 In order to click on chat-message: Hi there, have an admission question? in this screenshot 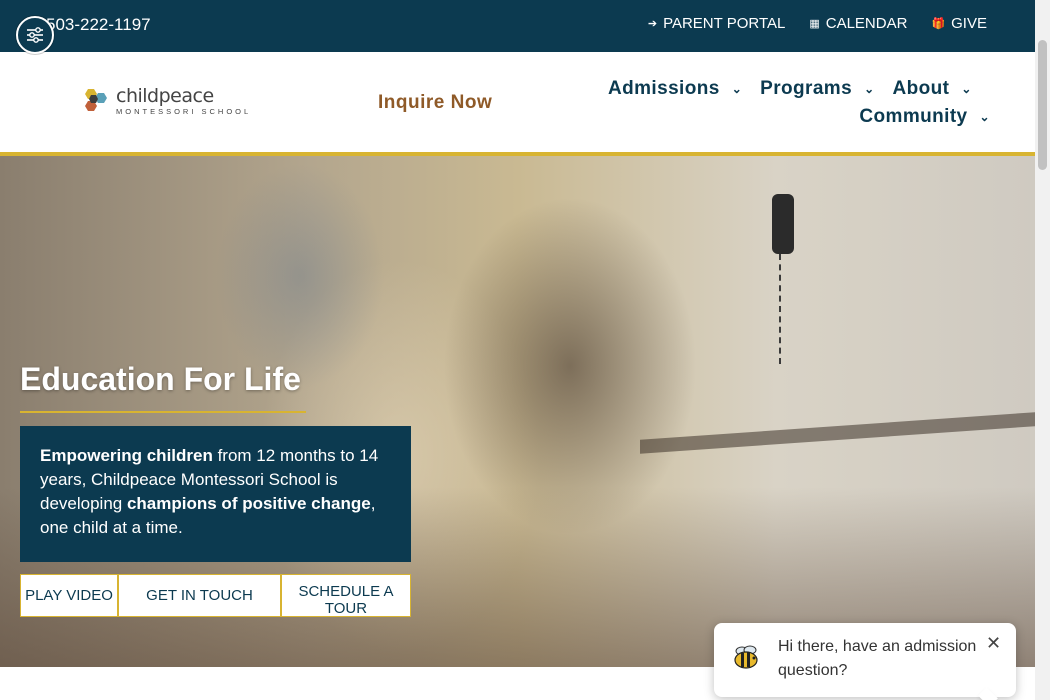, I will do `click(877, 658)`.